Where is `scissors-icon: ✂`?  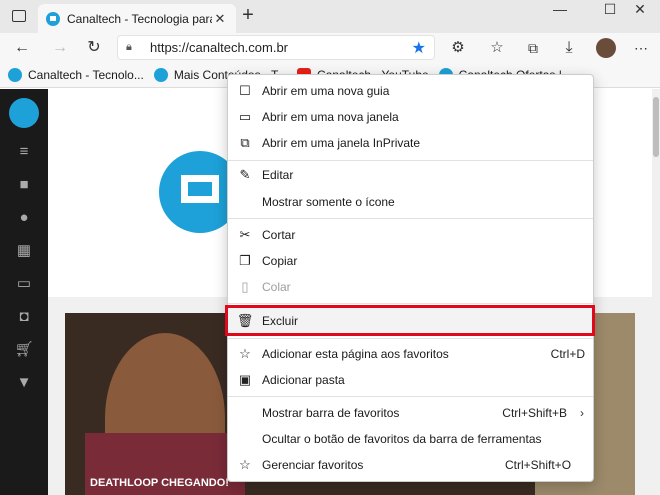
scissors-icon: ✂ is located at coordinates (245, 234).